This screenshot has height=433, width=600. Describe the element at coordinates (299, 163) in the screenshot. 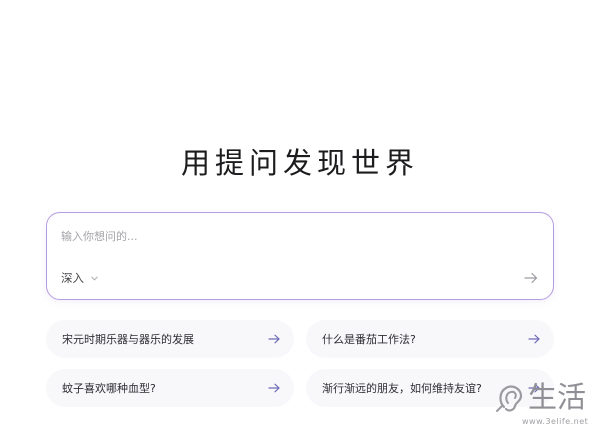

I see `page-title: 用提问发现世界` at that location.